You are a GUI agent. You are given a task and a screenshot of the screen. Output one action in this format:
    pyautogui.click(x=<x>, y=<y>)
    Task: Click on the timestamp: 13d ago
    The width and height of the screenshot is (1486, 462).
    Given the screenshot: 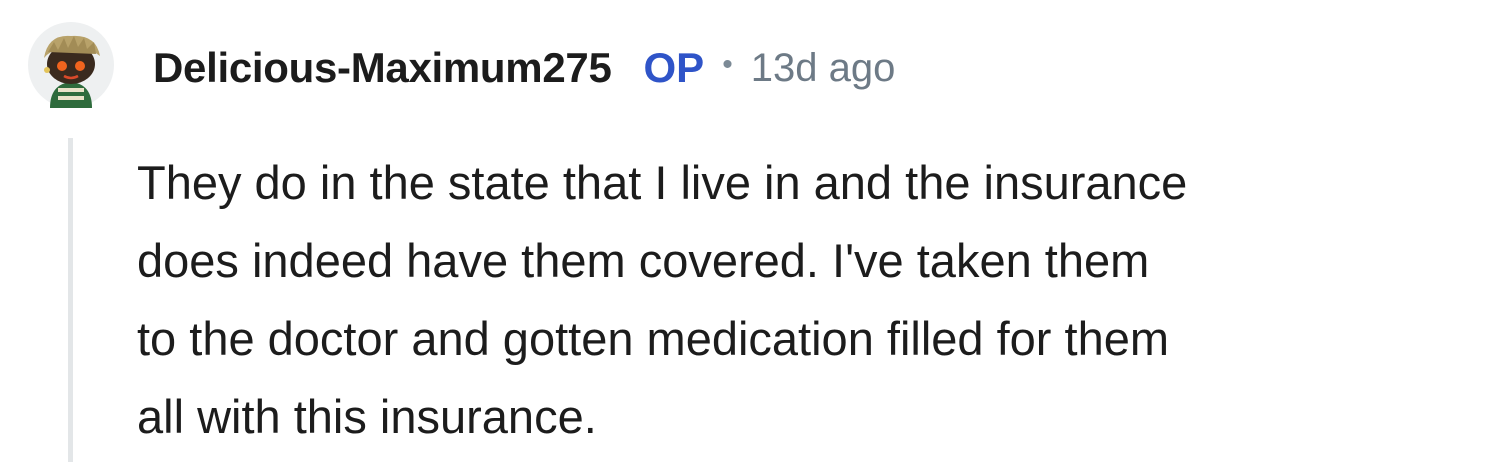 What is the action you would take?
    pyautogui.click(x=823, y=68)
    